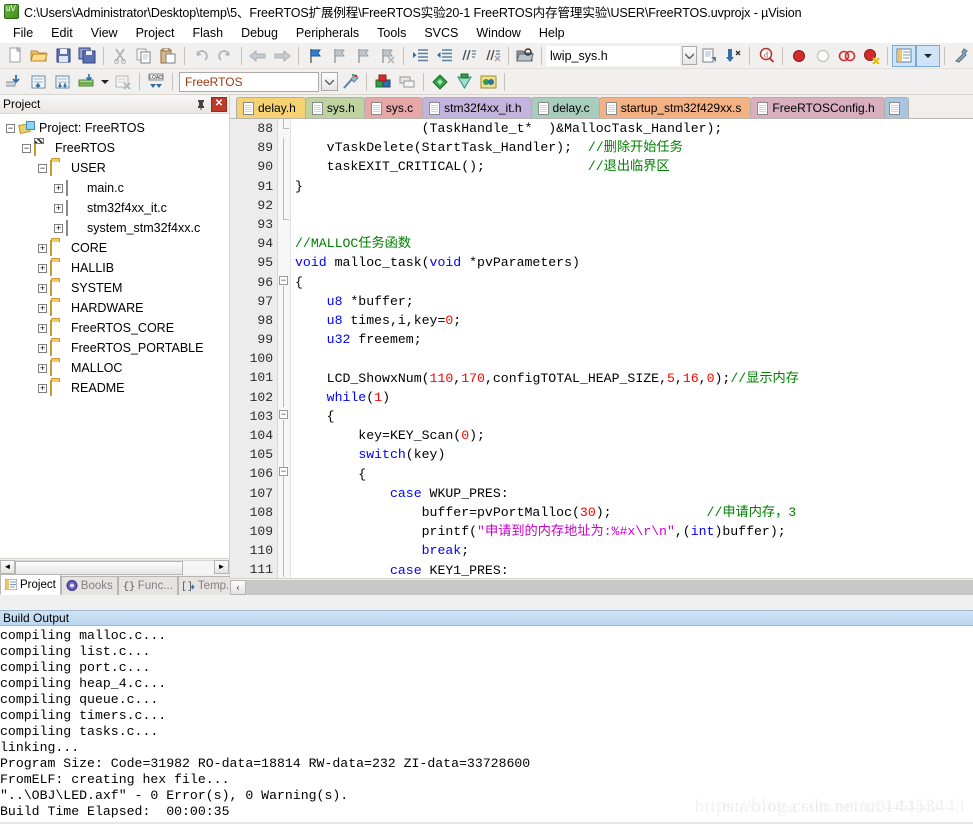 The image size is (973, 824). I want to click on insert-bookmark-icon, so click(709, 56).